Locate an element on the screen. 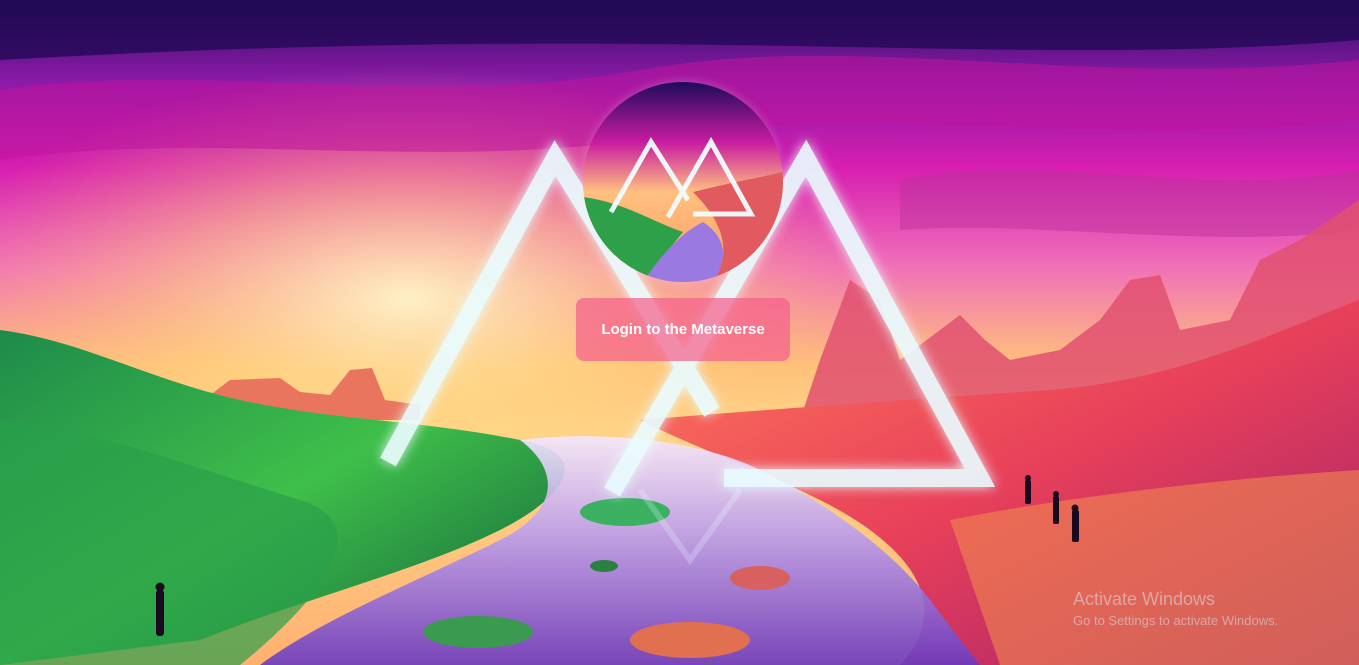 The width and height of the screenshot is (1359, 665). watermark-subtitle: Go to Settings to activate Windows. is located at coordinates (1176, 620).